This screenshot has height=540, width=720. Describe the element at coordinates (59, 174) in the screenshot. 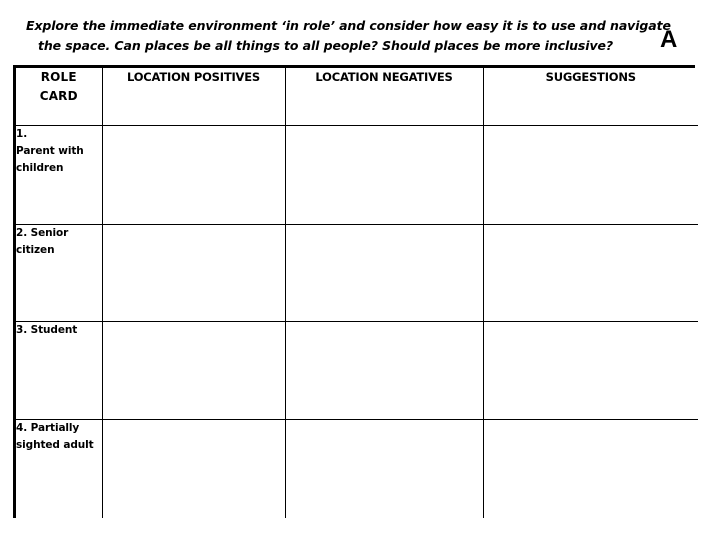

I see `row-label-1: 1. Parent with children` at that location.